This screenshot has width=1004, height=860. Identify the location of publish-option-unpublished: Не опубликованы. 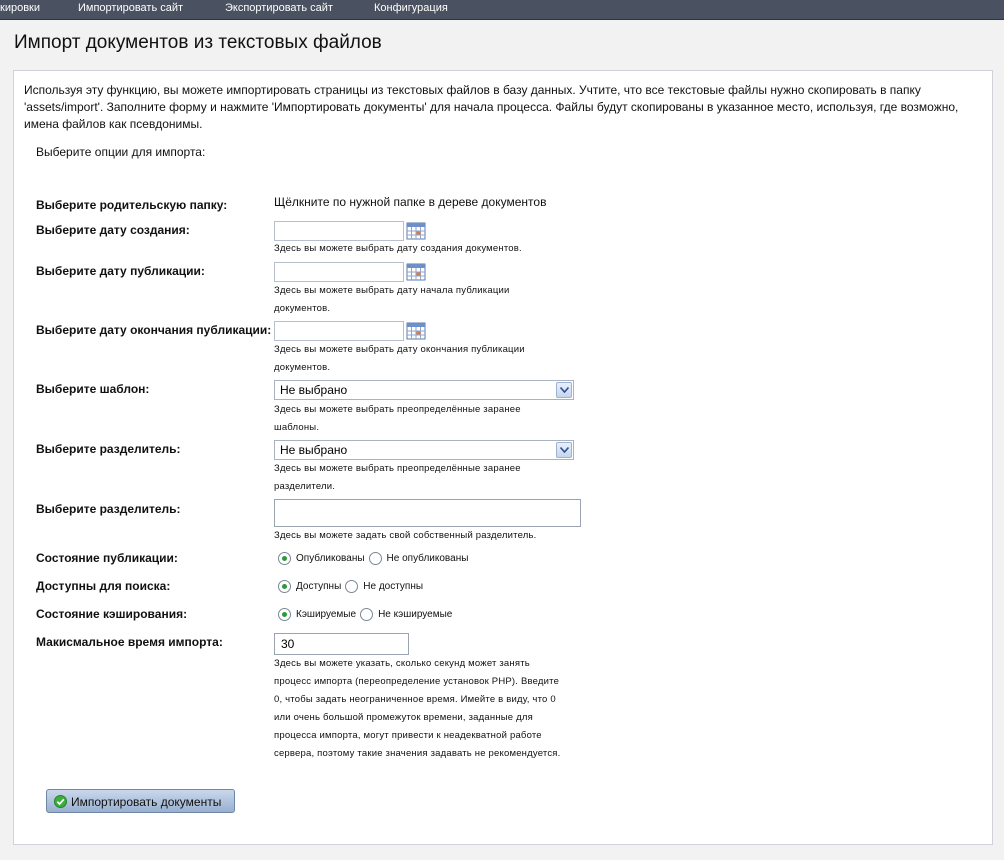
(427, 558).